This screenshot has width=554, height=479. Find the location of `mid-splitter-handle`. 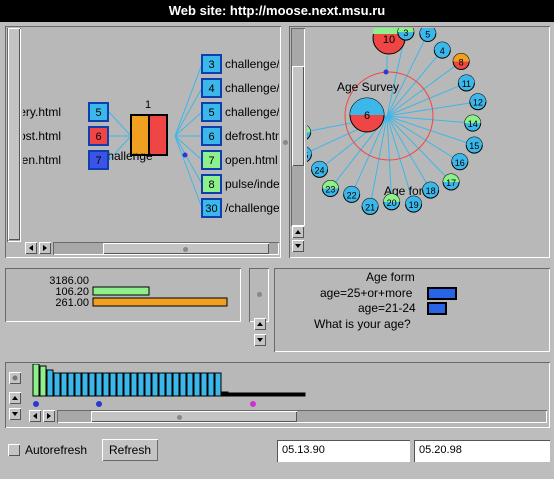

mid-splitter-handle is located at coordinates (259, 294).